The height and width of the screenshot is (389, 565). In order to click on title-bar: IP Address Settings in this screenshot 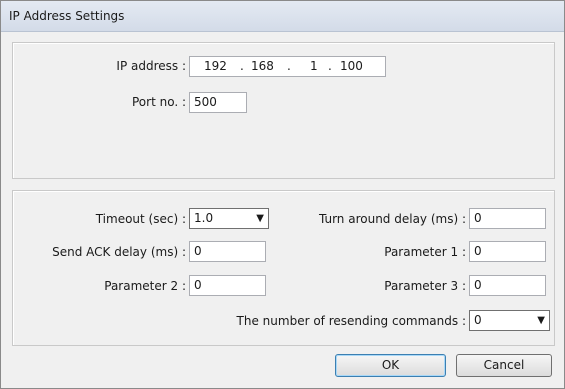, I will do `click(282, 16)`.